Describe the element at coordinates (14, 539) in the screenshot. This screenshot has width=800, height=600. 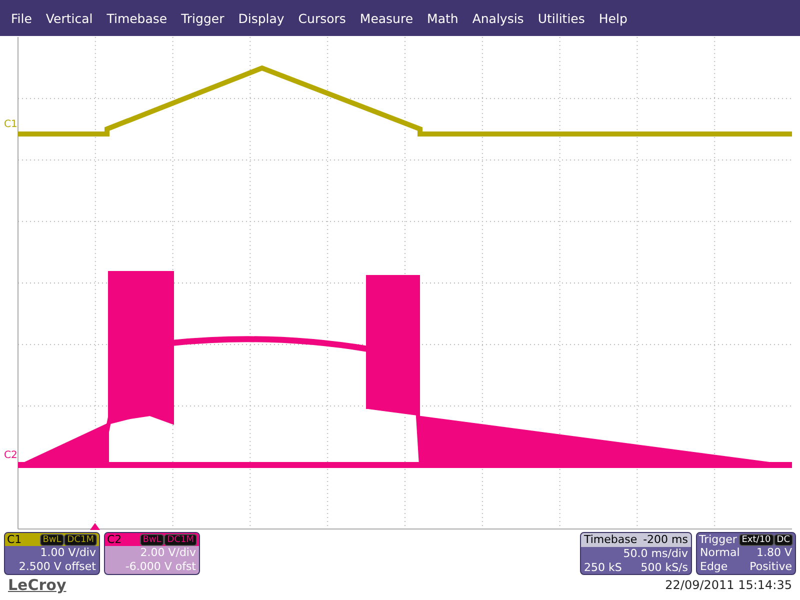
I see `channel-label: C1` at that location.